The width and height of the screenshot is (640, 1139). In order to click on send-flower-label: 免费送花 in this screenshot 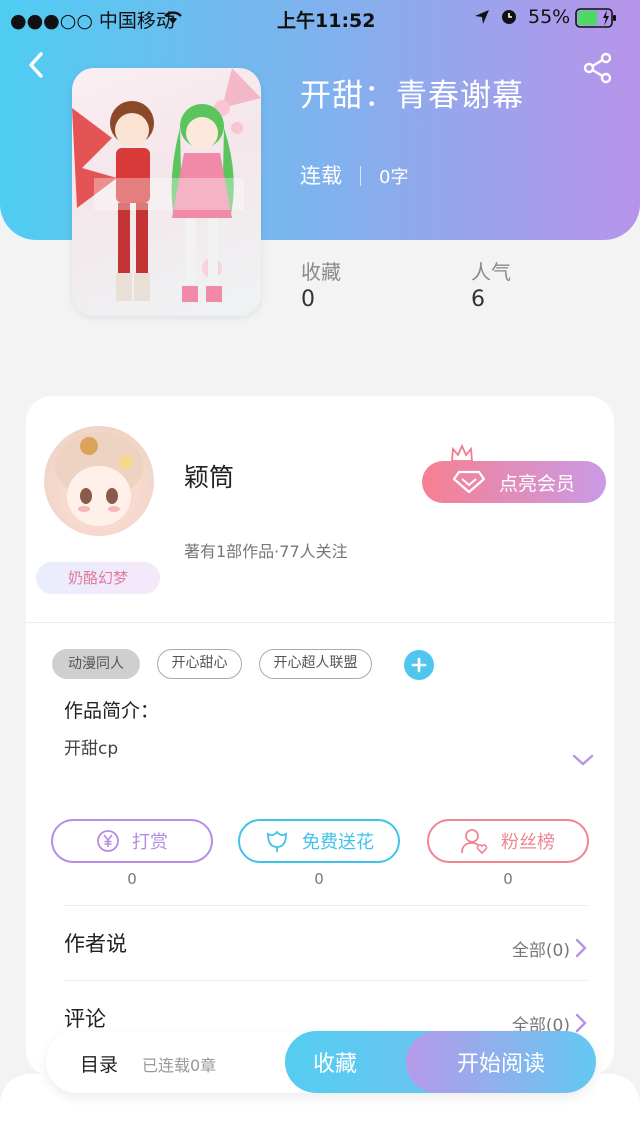, I will do `click(338, 842)`.